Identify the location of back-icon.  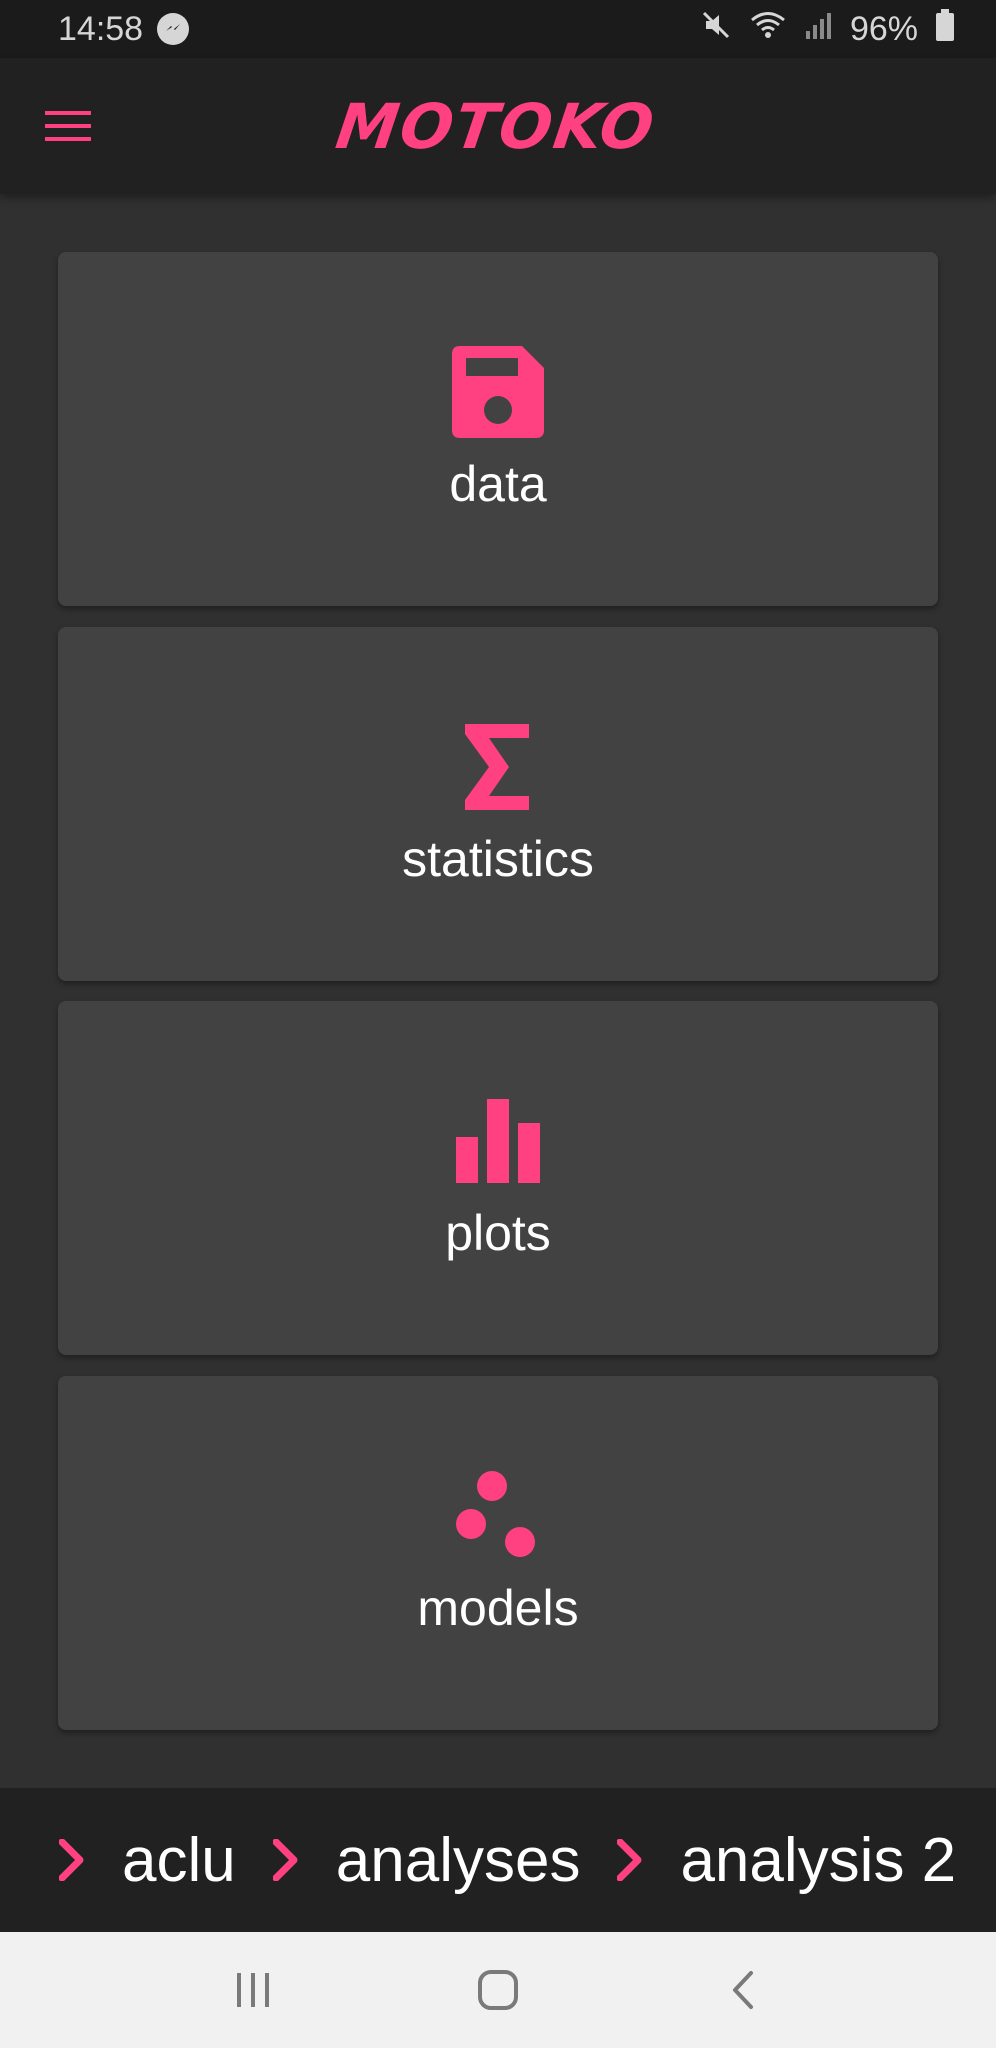
(743, 1990).